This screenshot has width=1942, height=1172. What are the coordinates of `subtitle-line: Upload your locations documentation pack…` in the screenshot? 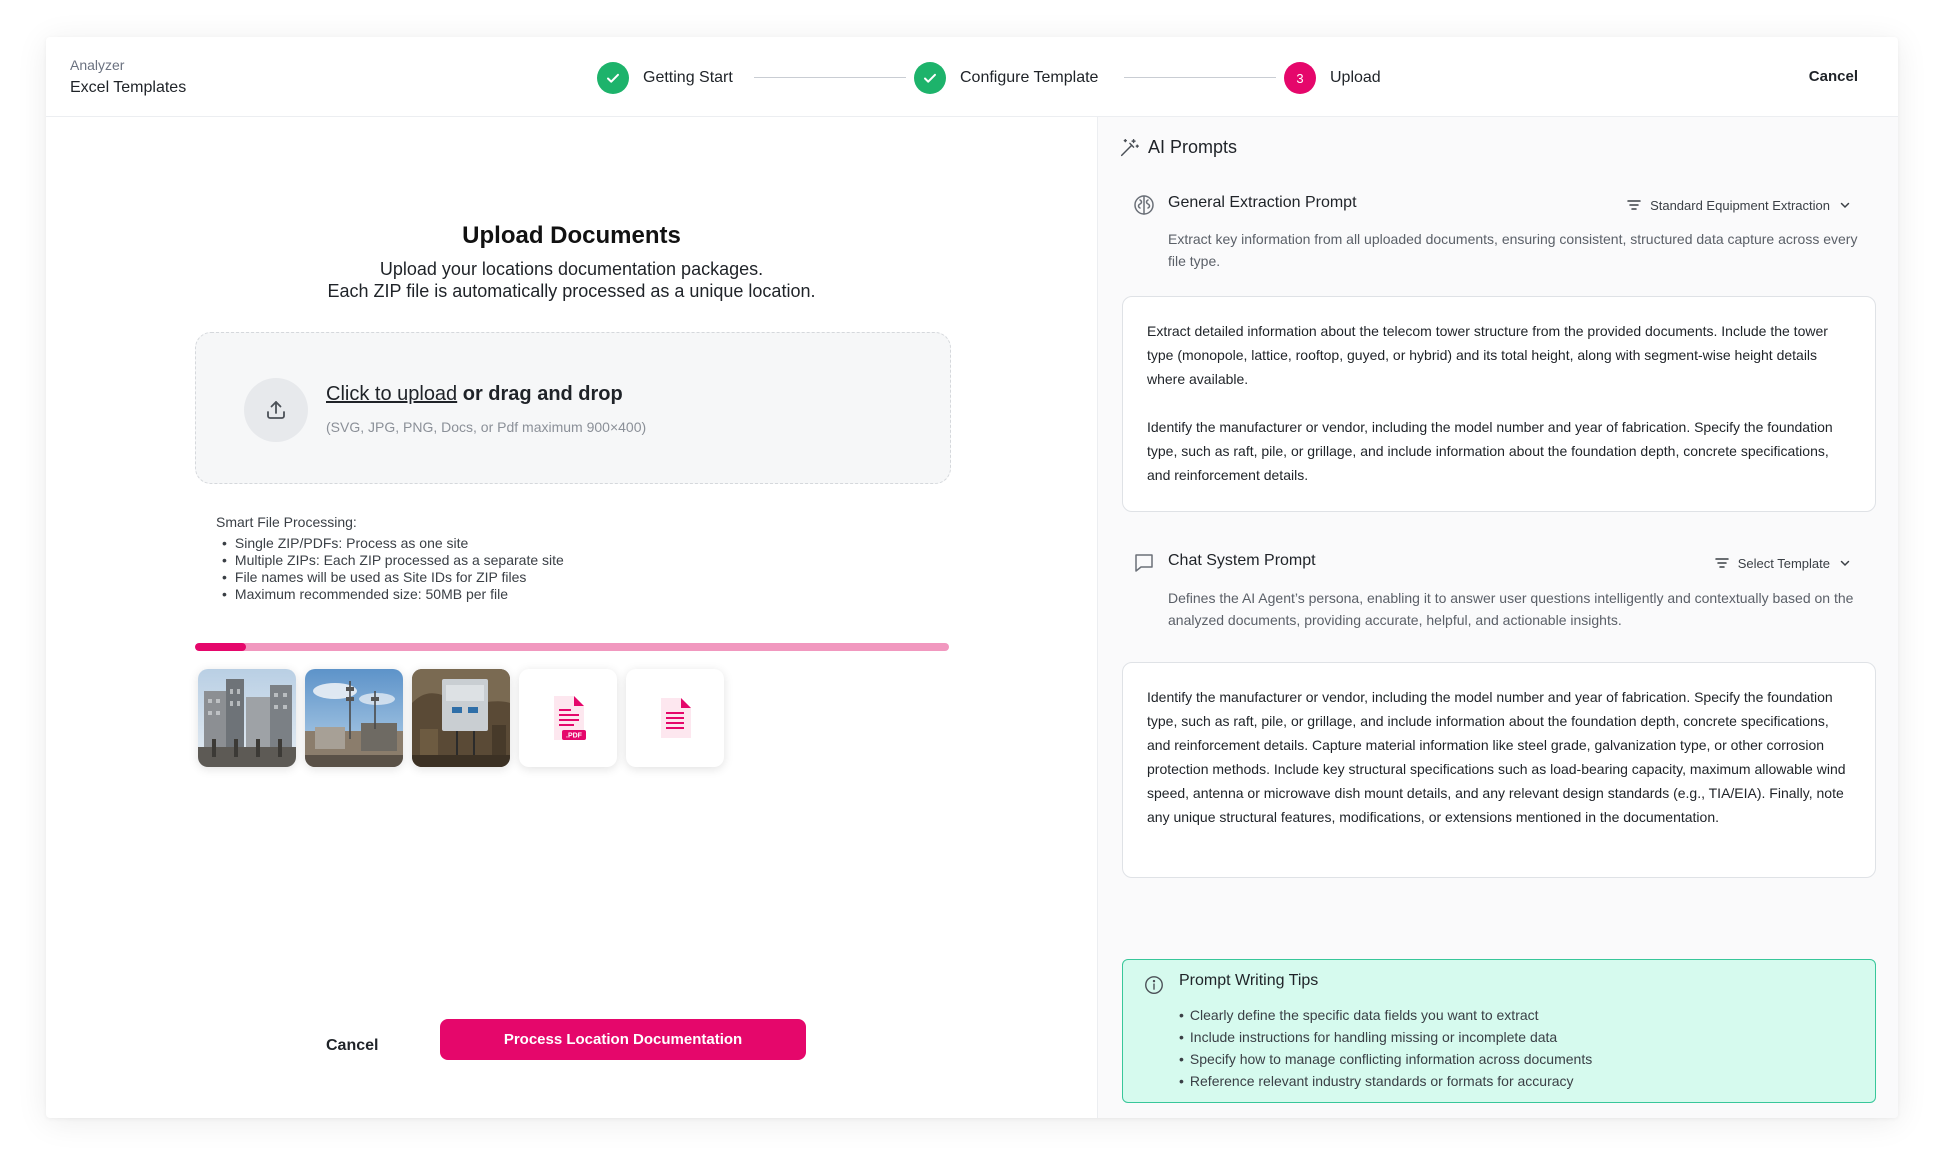 It's located at (571, 269).